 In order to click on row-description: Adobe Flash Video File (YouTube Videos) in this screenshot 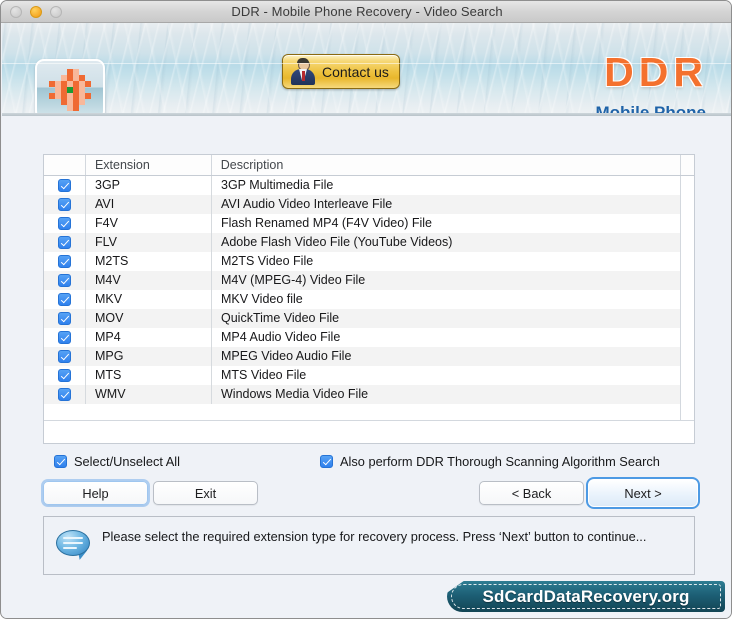, I will do `click(337, 242)`.